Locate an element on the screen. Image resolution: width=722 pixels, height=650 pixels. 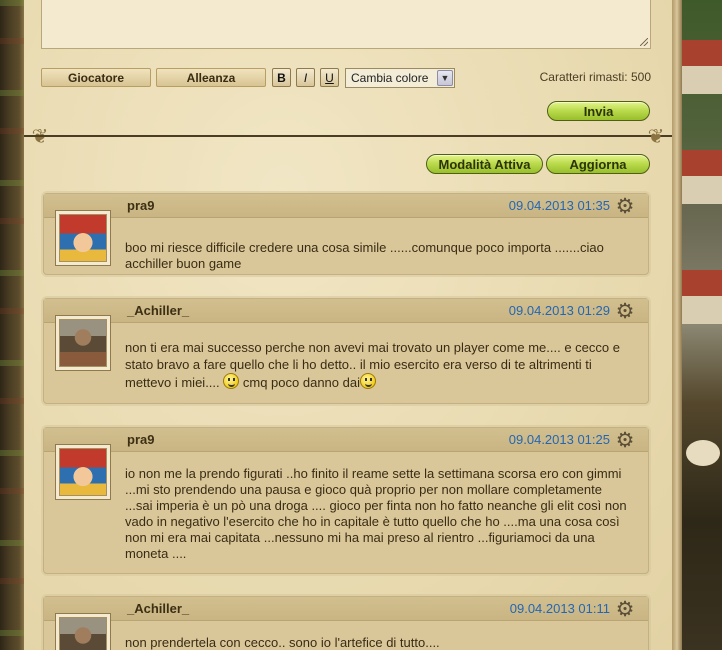
color-select-value: Cambia colore is located at coordinates (390, 78).